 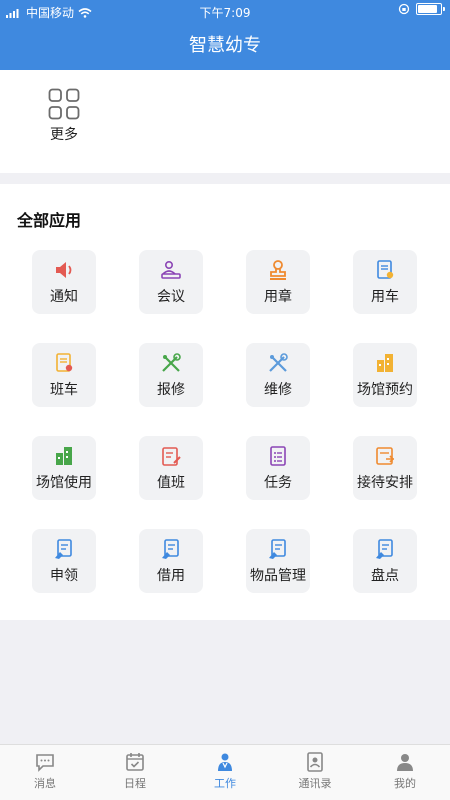 What do you see at coordinates (64, 282) in the screenshot?
I see `app-notice: 通知` at bounding box center [64, 282].